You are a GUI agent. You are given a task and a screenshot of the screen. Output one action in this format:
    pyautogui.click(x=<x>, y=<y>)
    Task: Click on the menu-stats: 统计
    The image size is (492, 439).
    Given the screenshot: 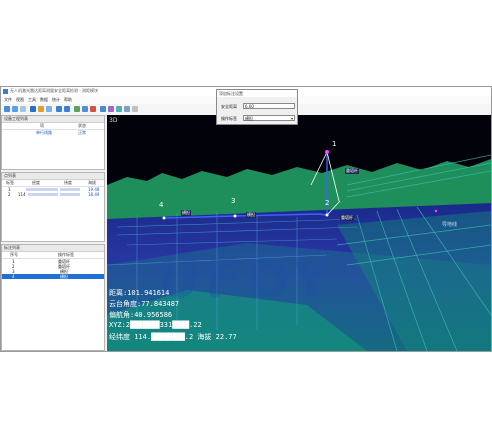 What is the action you would take?
    pyautogui.click(x=56, y=100)
    